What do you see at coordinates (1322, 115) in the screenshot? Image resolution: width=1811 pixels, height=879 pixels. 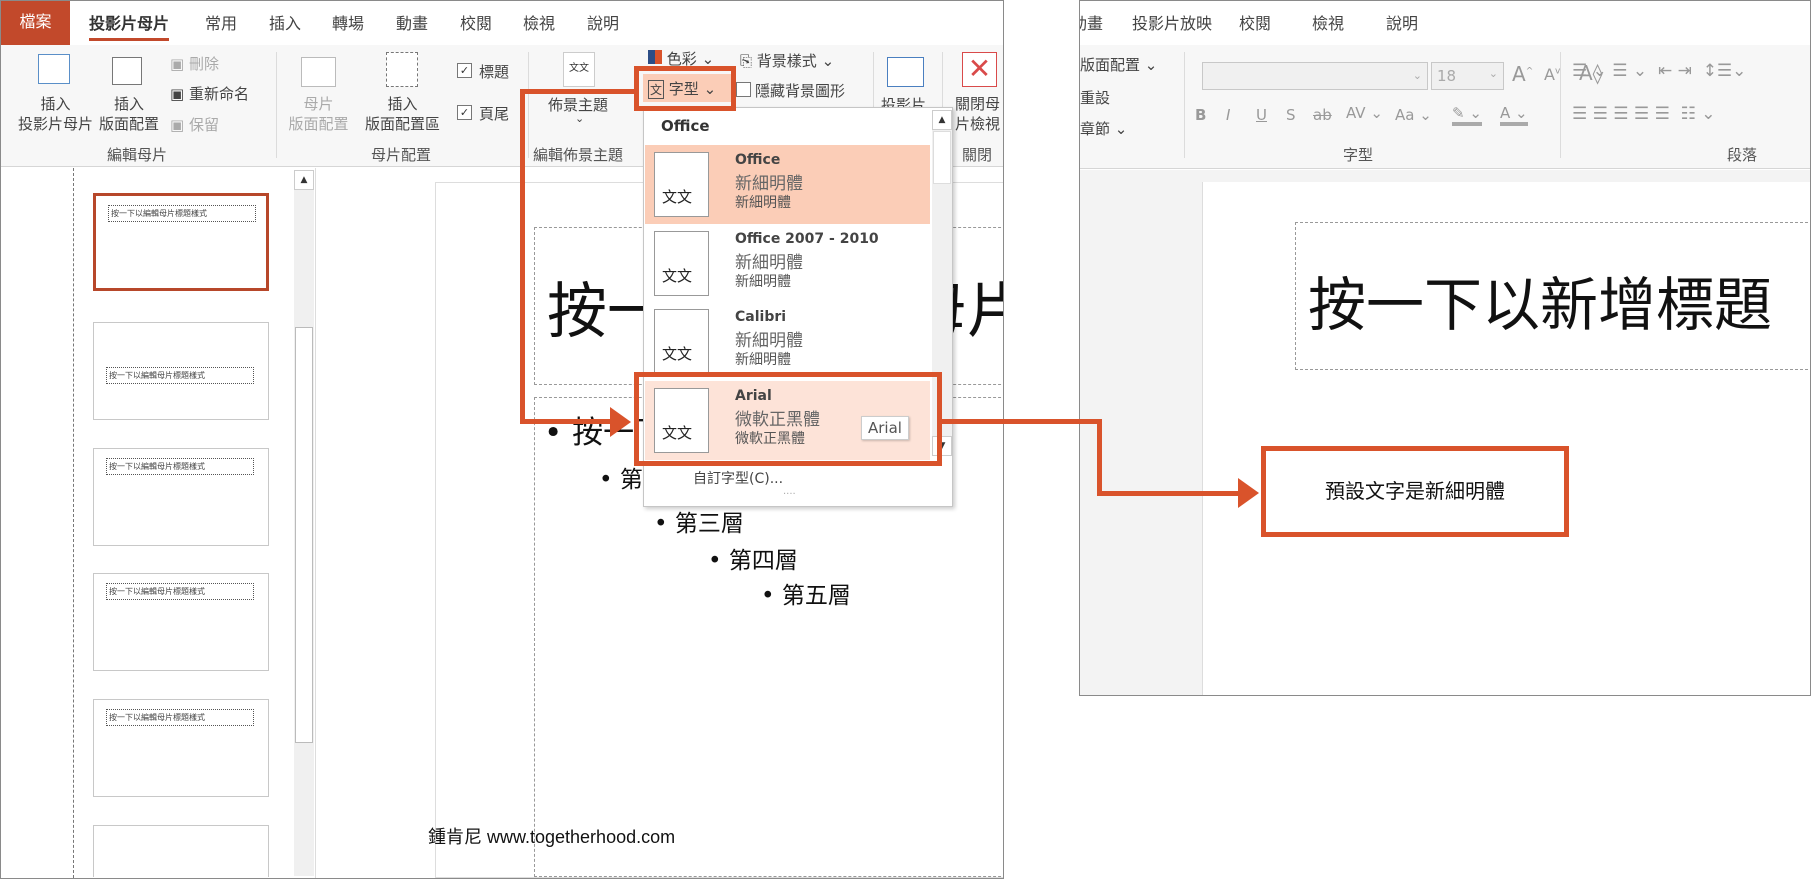 I see `strikethrough-button: ab` at bounding box center [1322, 115].